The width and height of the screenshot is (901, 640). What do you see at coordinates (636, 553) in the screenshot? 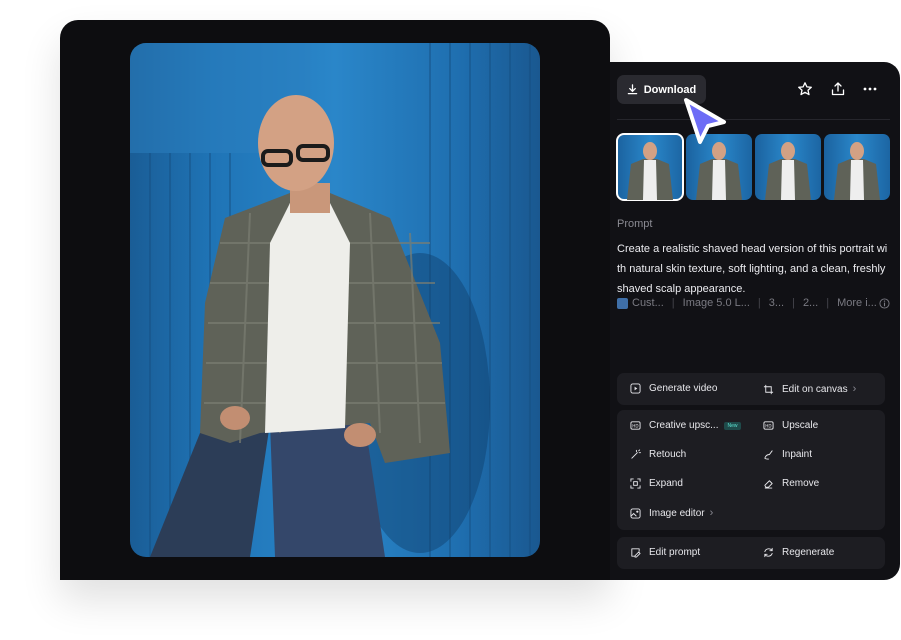
I see `edit-prompt-icon` at bounding box center [636, 553].